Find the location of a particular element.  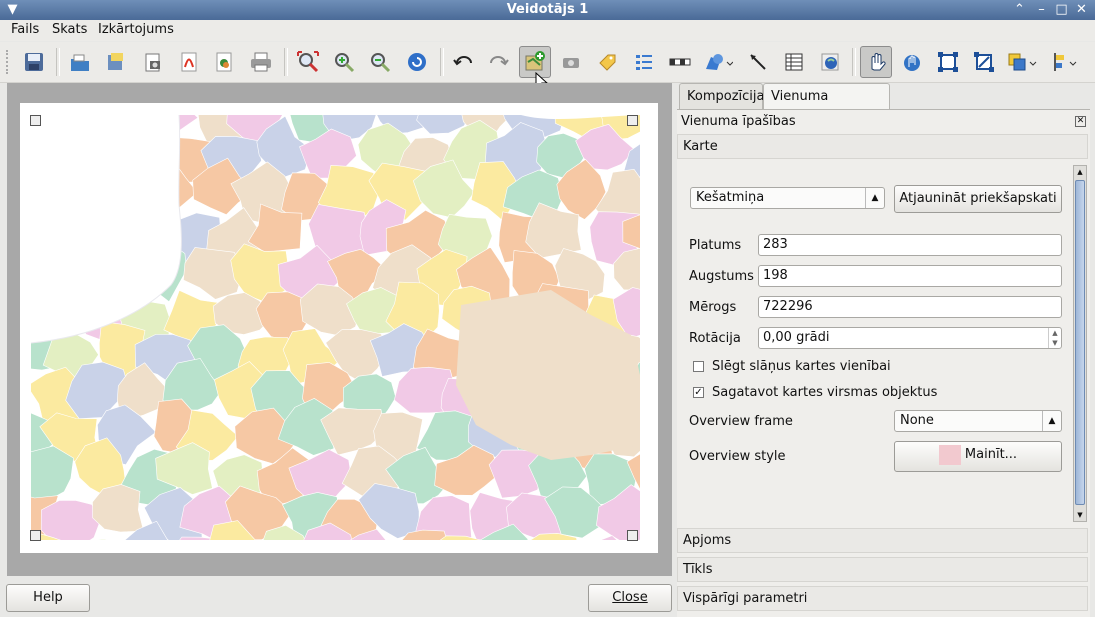

scroll-down-icon: ▼ is located at coordinates (1080, 515).